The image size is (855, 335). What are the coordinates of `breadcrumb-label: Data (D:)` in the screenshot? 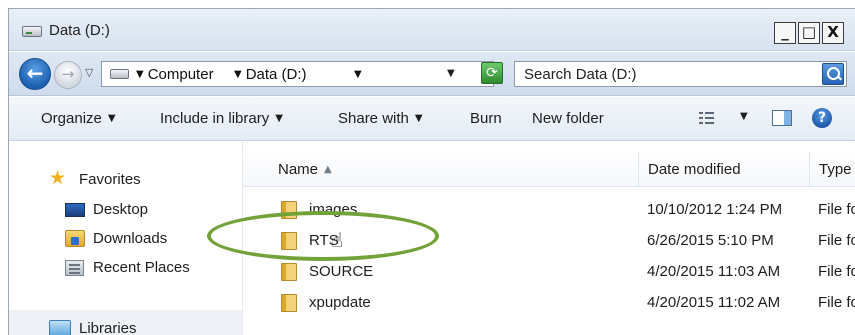 It's located at (276, 74).